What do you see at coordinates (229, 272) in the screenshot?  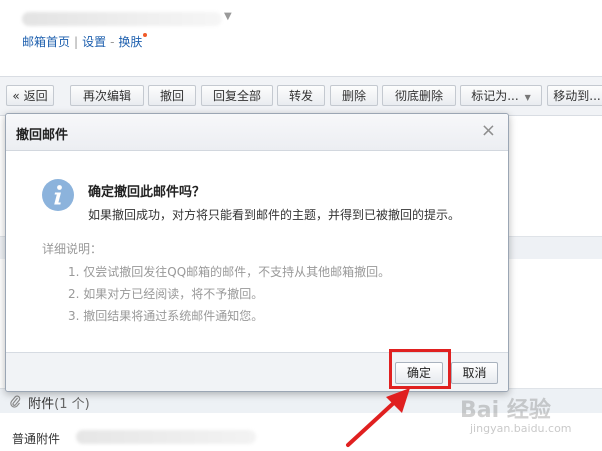 I see `detail-item: 1. 仅尝试撤回发往QQ邮箱的邮件，不支持从其他邮箱撤回。` at bounding box center [229, 272].